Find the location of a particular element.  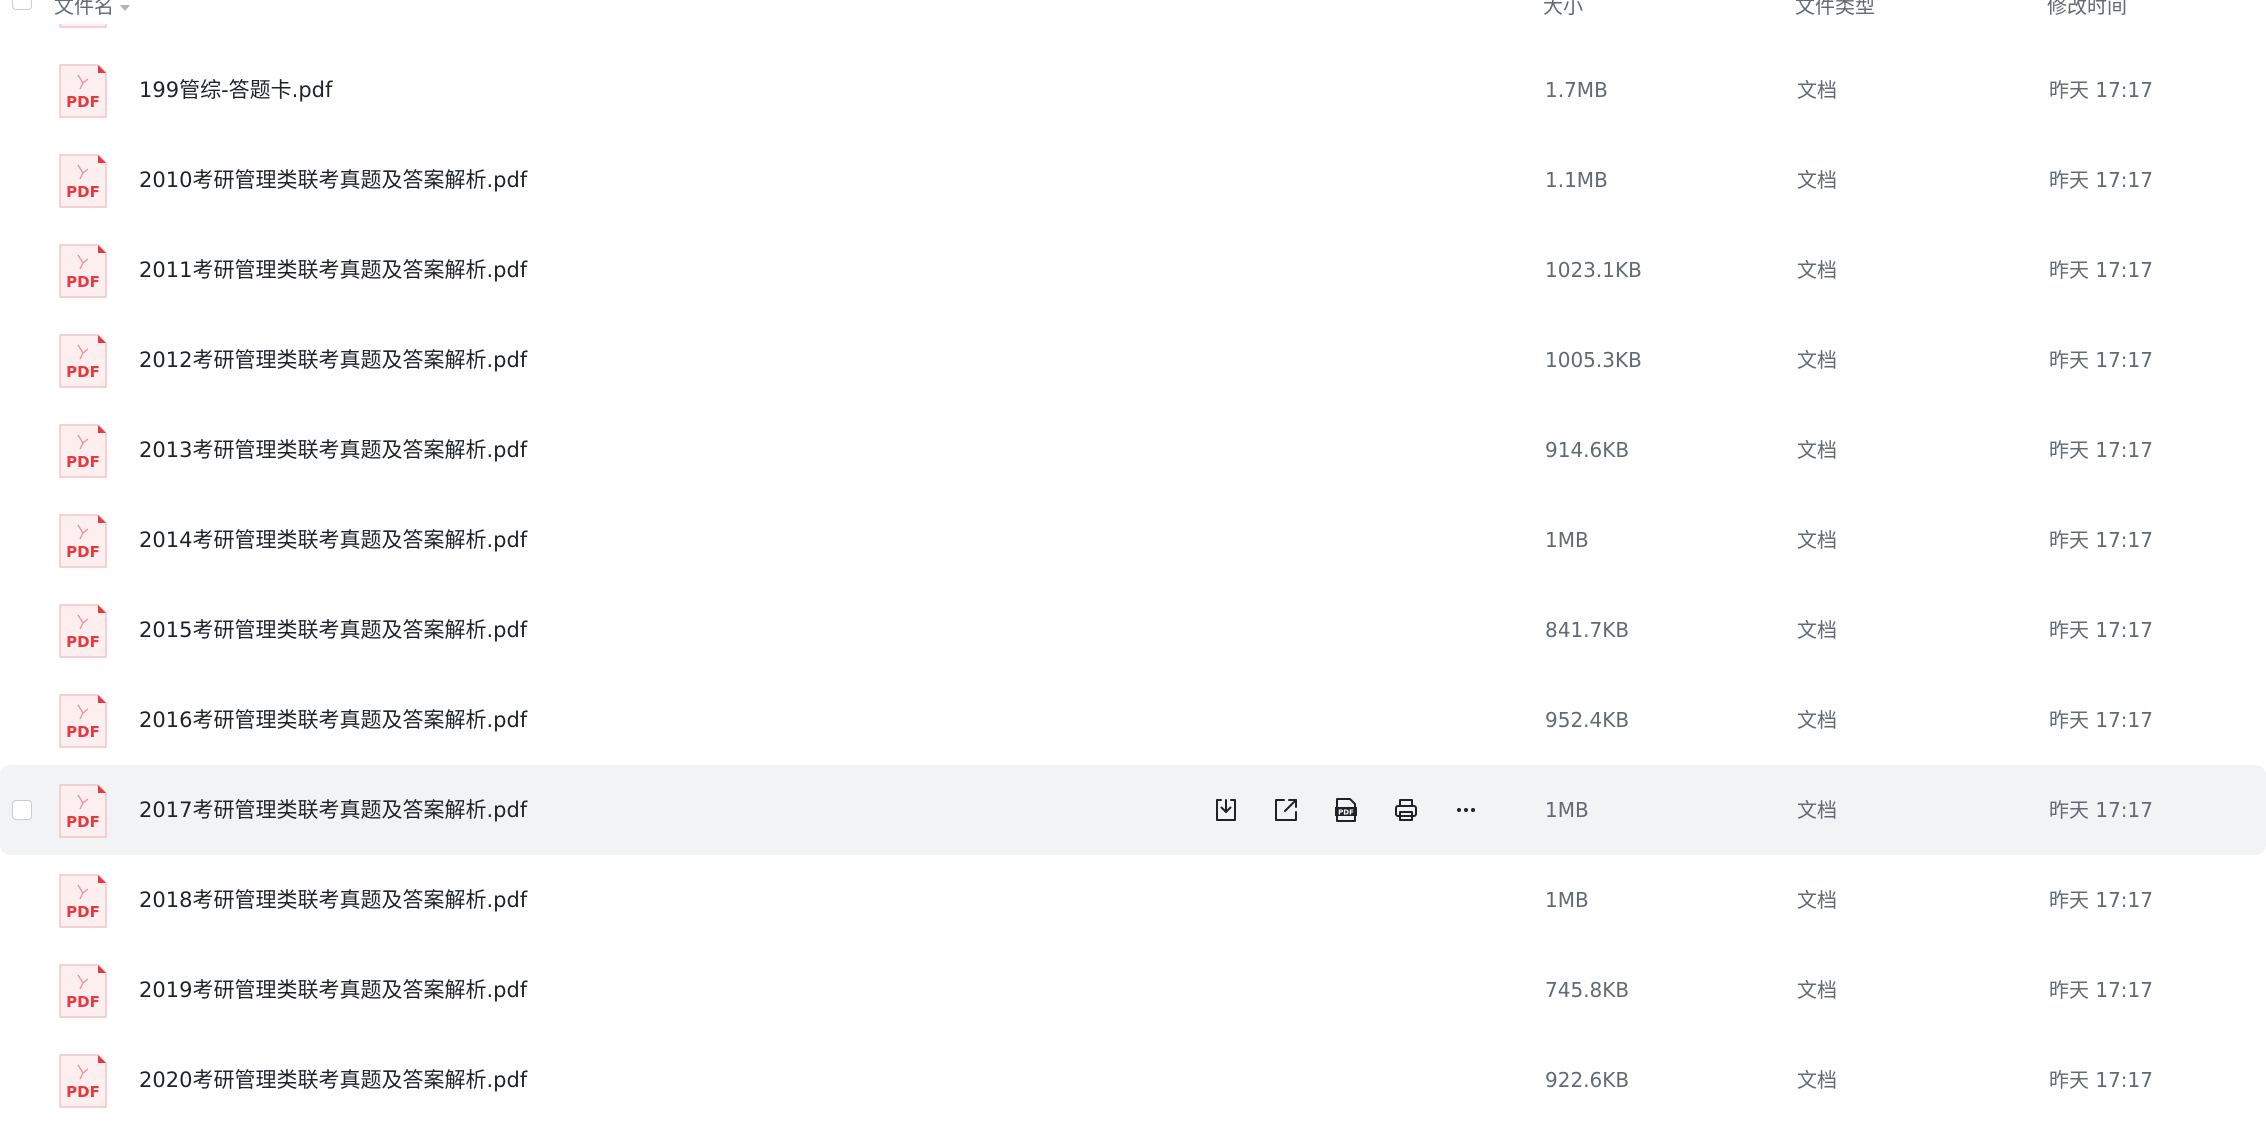

pdf-convert-icon: PDF is located at coordinates (1346, 810).